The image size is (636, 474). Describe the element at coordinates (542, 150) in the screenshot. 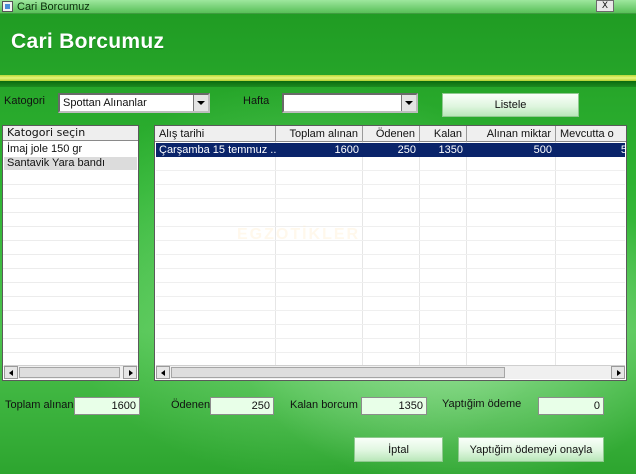

I see `table-cell: 500` at that location.